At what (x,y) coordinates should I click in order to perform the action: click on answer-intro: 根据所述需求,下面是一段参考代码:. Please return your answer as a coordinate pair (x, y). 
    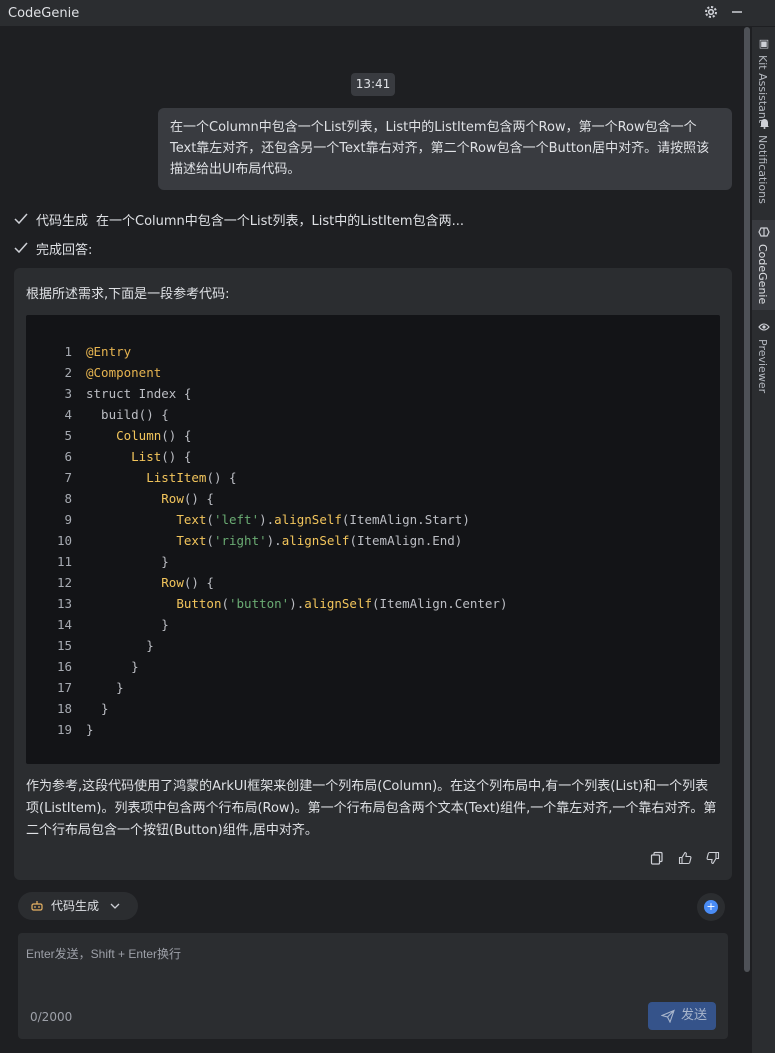
    Looking at the image, I should click on (128, 294).